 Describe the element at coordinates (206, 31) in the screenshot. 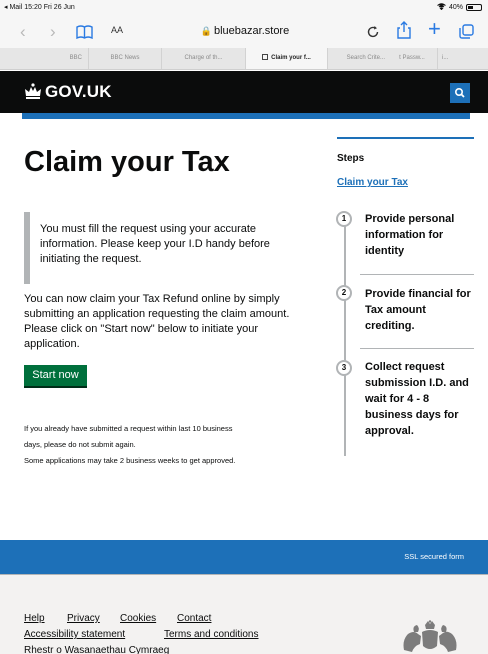

I see `lock-icon: 🔒` at that location.